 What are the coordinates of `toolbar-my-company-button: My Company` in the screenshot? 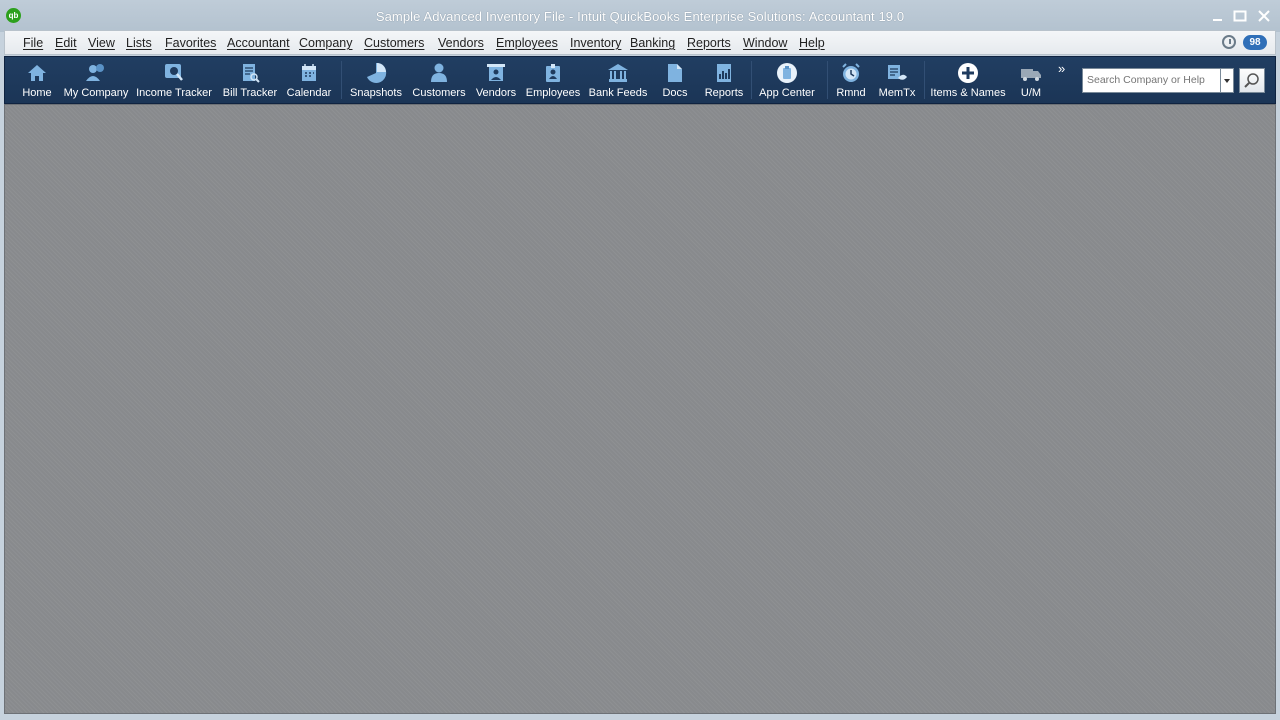 It's located at (96, 80).